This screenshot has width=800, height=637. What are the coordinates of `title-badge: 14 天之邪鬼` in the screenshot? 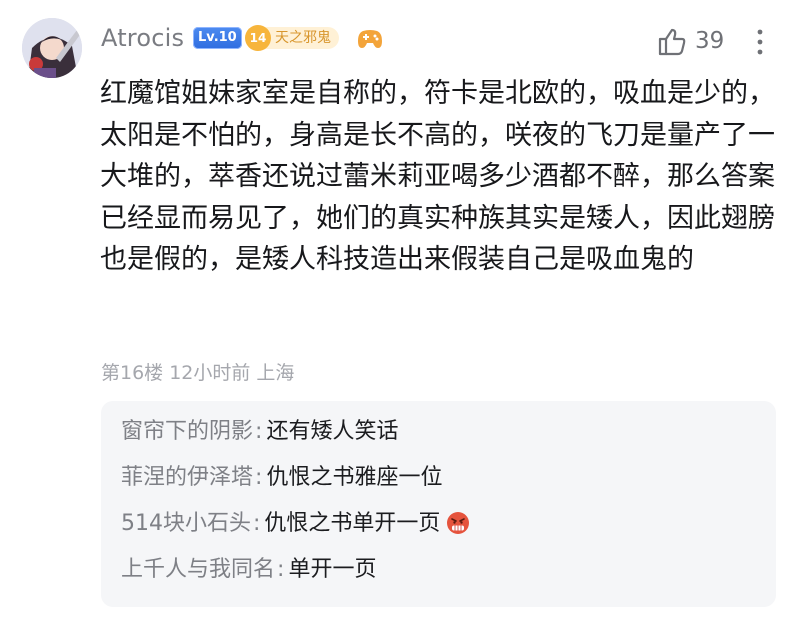 It's located at (292, 38).